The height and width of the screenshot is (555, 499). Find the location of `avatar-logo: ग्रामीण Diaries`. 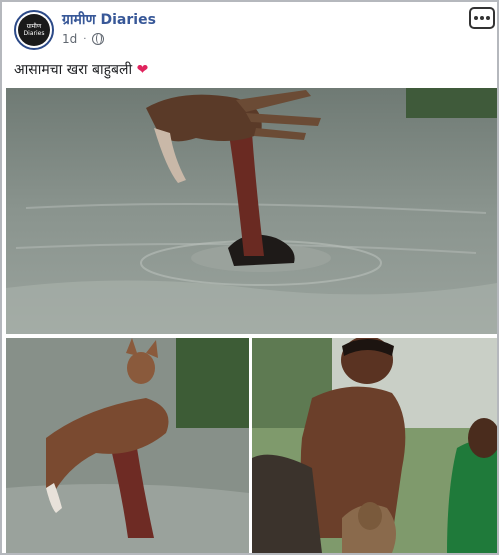

avatar-logo: ग्रामीण Diaries is located at coordinates (34, 30).